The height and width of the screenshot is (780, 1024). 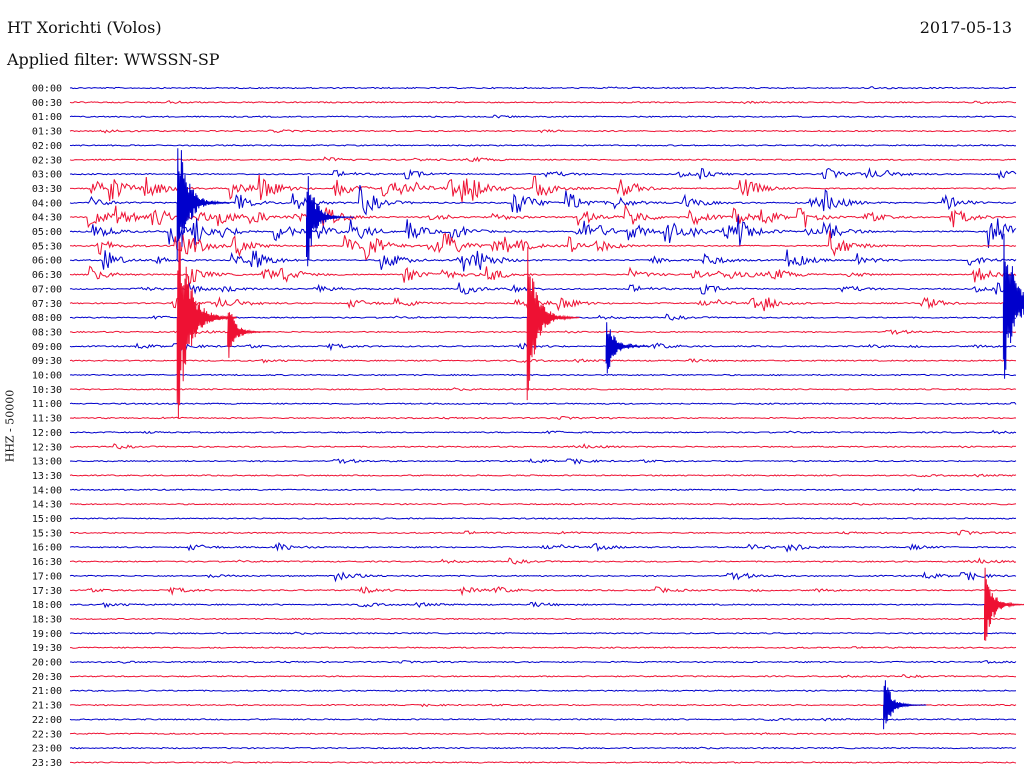 I want to click on time-tick-label: 14:30, so click(x=47, y=505).